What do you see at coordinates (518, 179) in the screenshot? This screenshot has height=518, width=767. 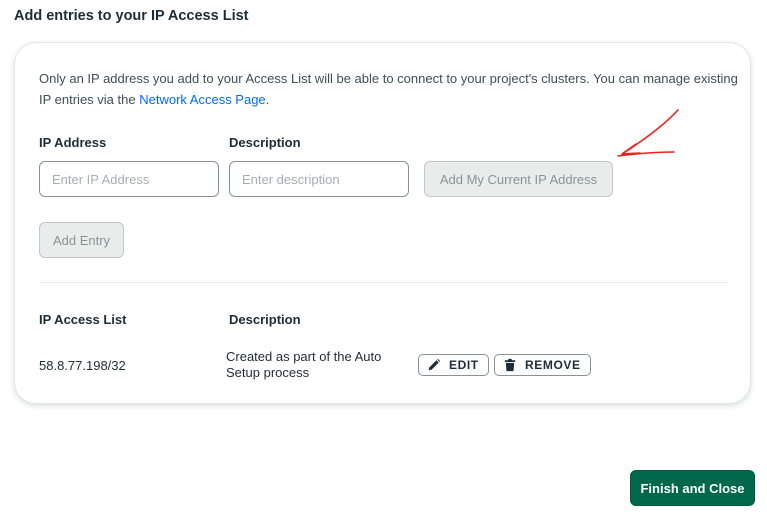 I see `add-current-ip-button: Add My Current IP Address` at bounding box center [518, 179].